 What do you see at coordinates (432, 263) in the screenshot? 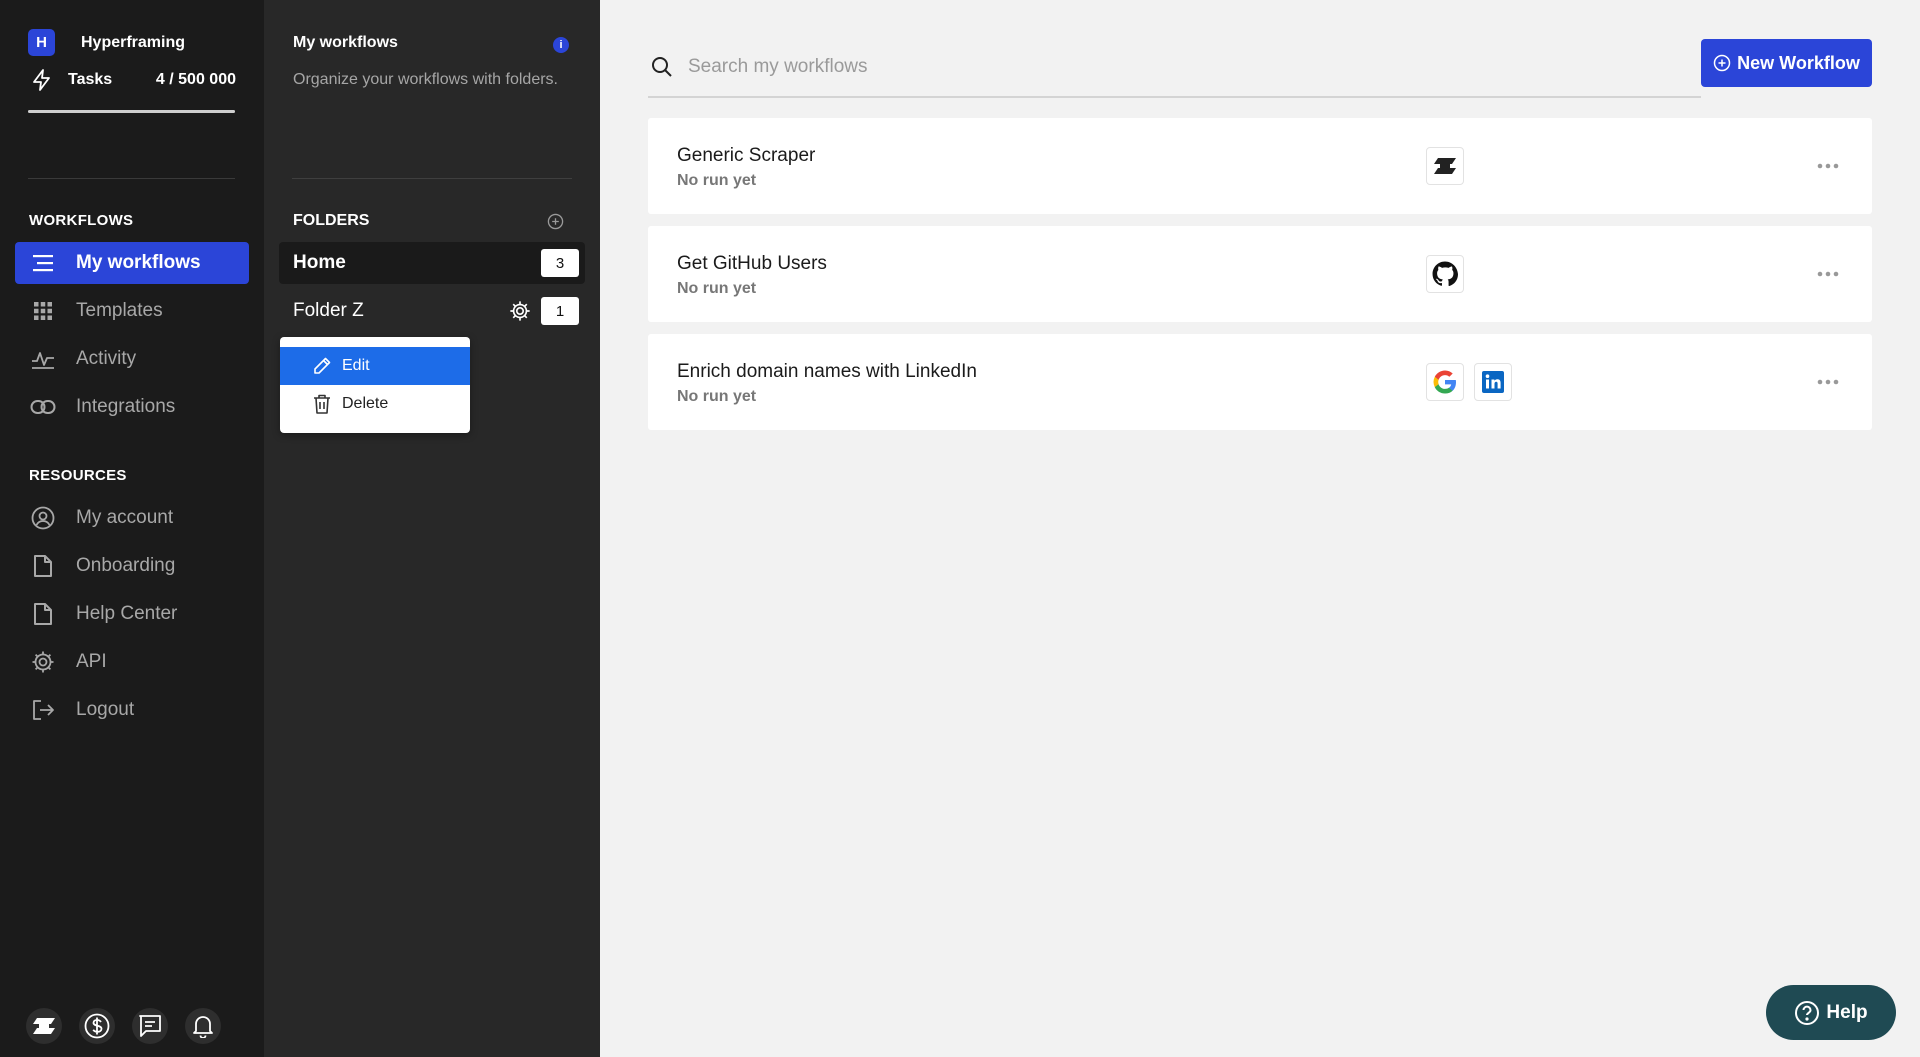
I see `folder-item-home: Home 3` at bounding box center [432, 263].